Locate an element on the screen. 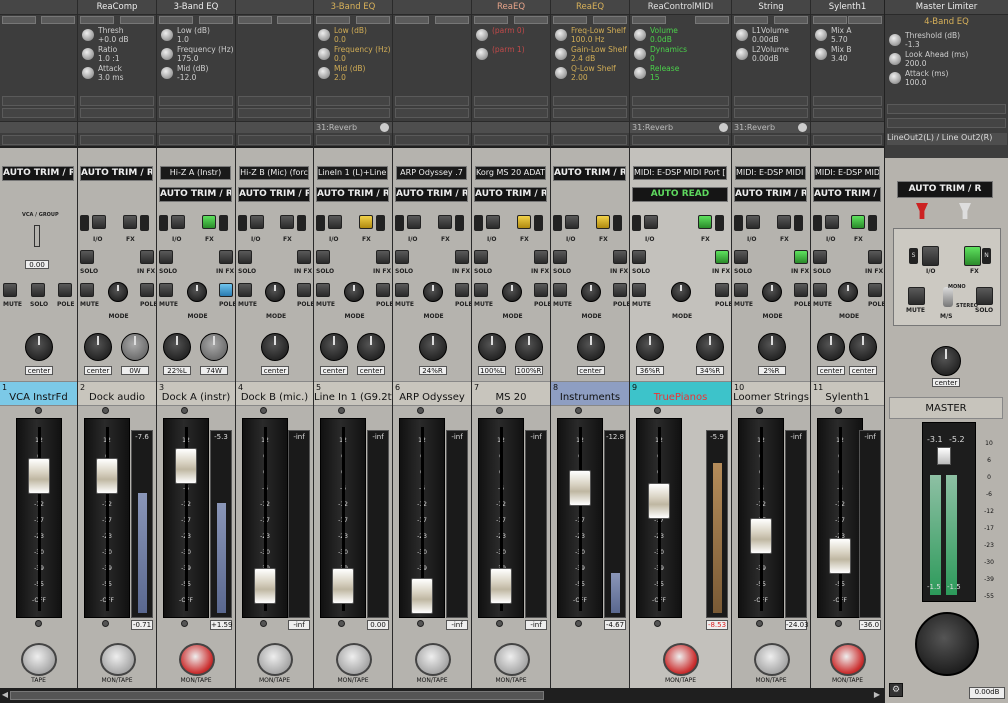 Image resolution: width=1008 pixels, height=703 pixels. send-slot: 31:Reverb is located at coordinates (680, 127).